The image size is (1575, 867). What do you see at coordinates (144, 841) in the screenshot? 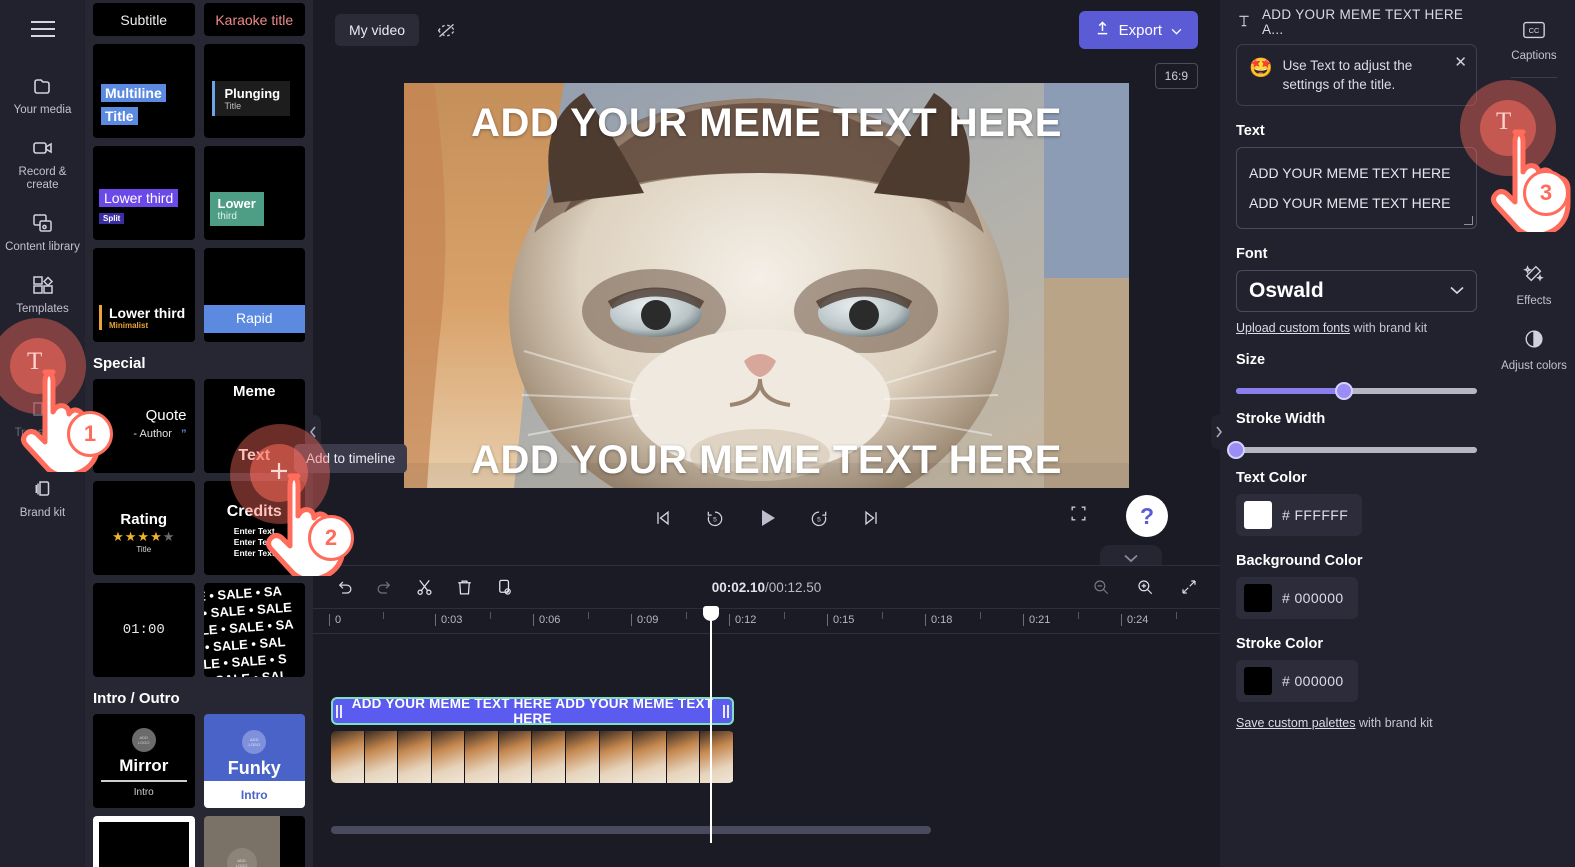
I see `template-card-clean: Clean` at bounding box center [144, 841].